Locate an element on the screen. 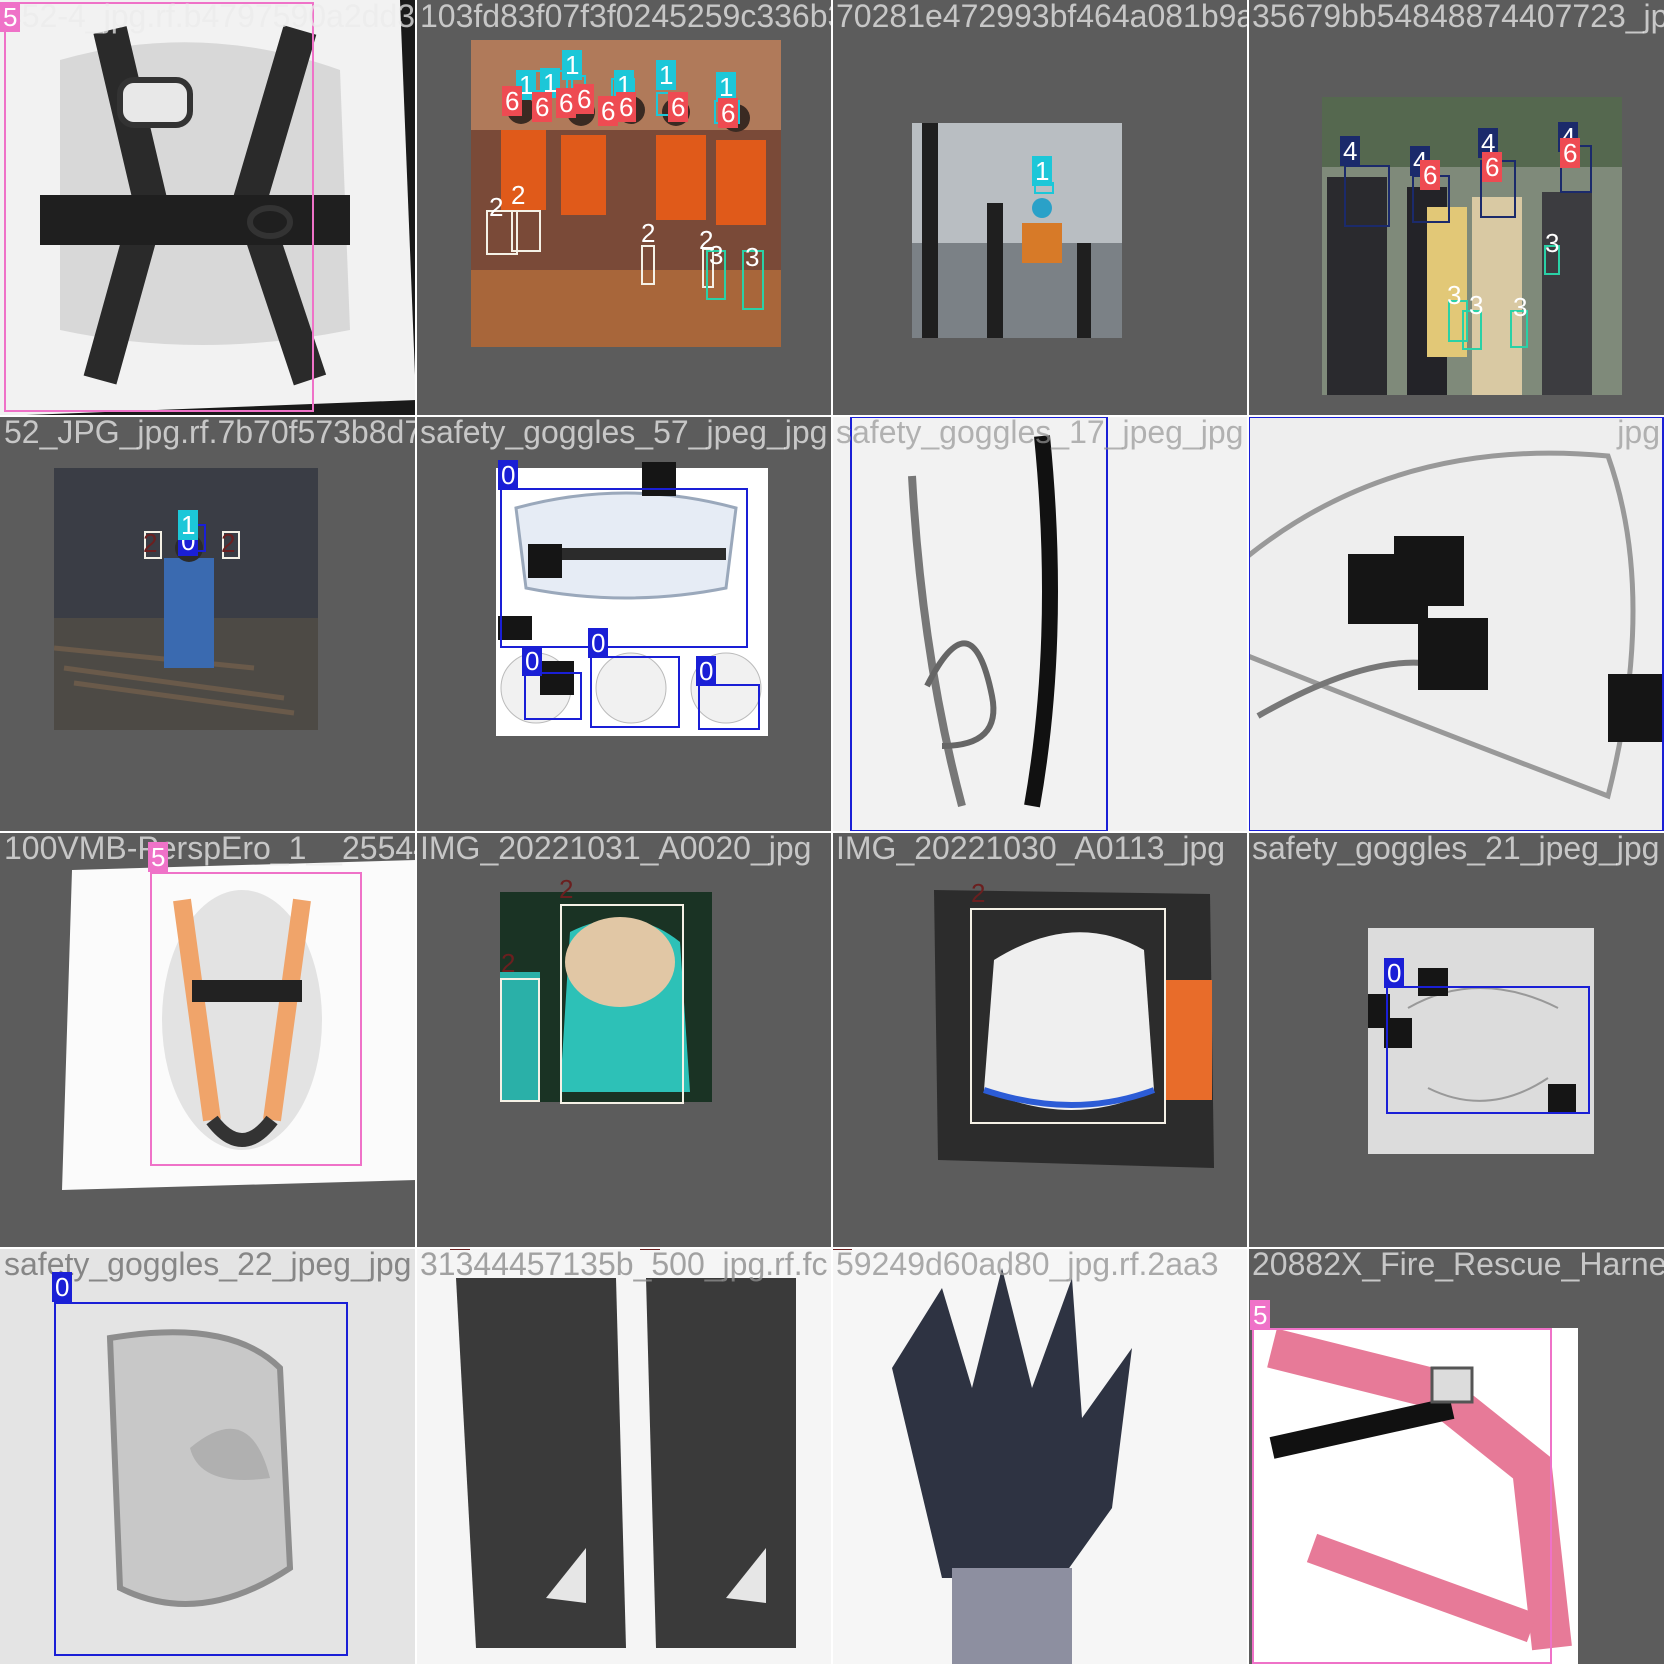 The width and height of the screenshot is (1664, 1664). tile-5: 0 0 0 0 safety_goggles_57_jpeg_jpg is located at coordinates (624, 624).